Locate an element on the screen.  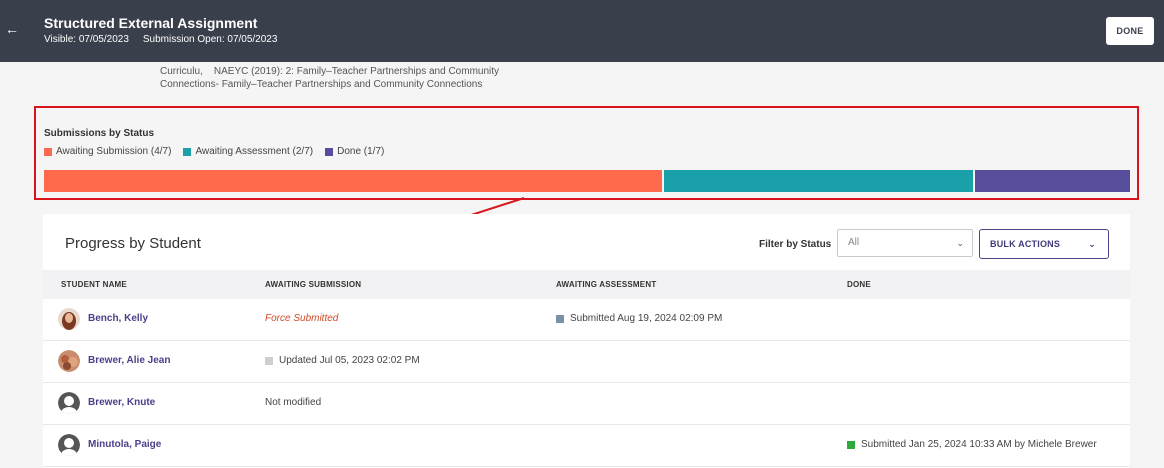
status-stacked-bar is located at coordinates (587, 181).